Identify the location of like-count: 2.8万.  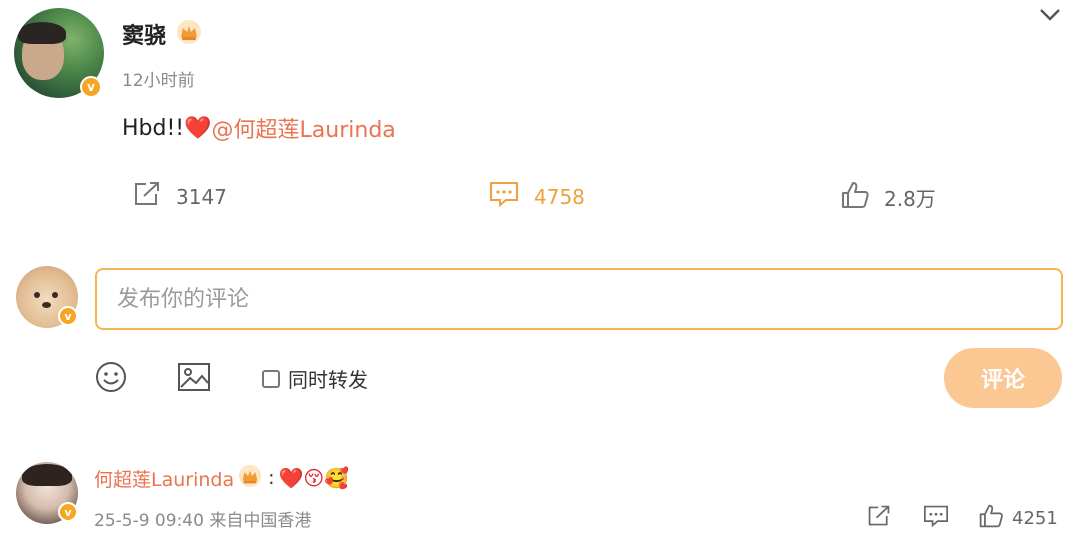
(910, 199).